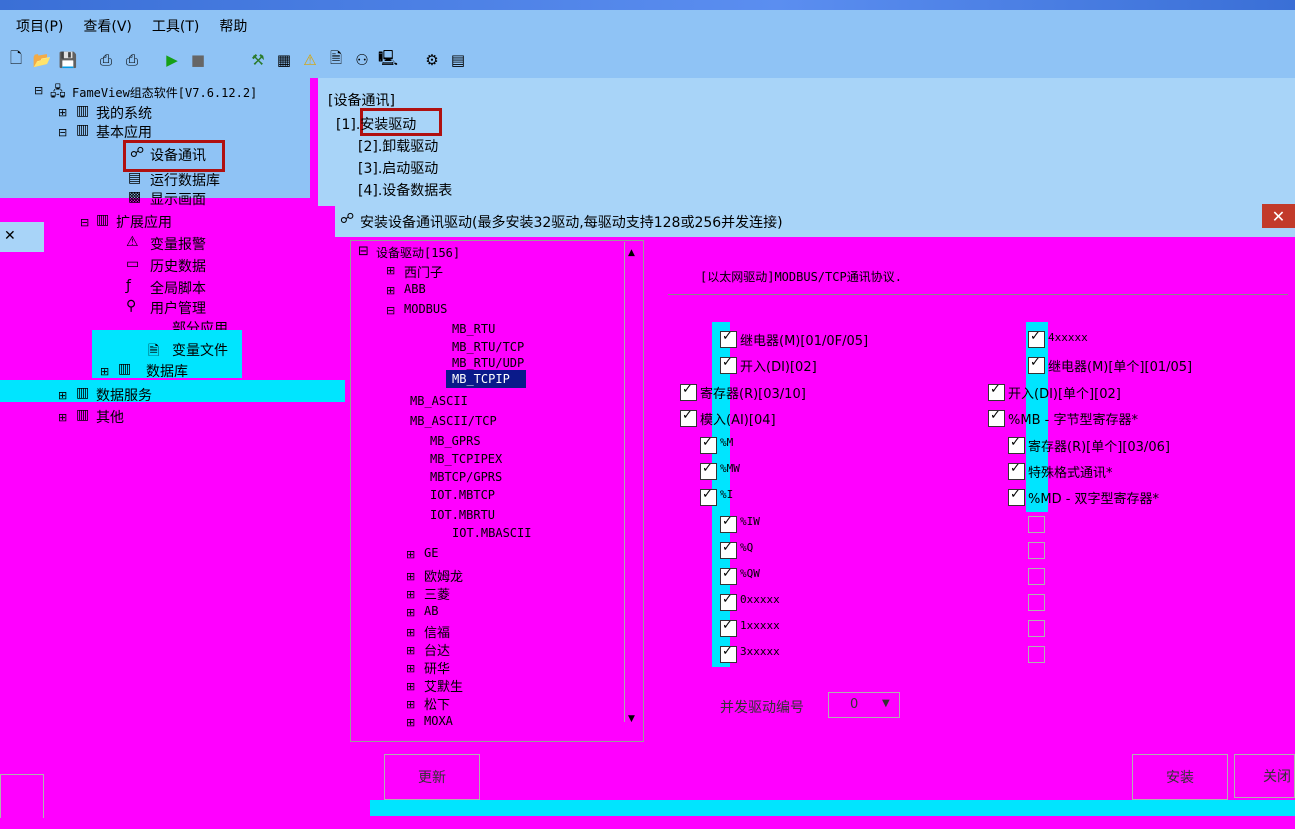  I want to click on tree-ext-app: 扩展应用, so click(144, 222).